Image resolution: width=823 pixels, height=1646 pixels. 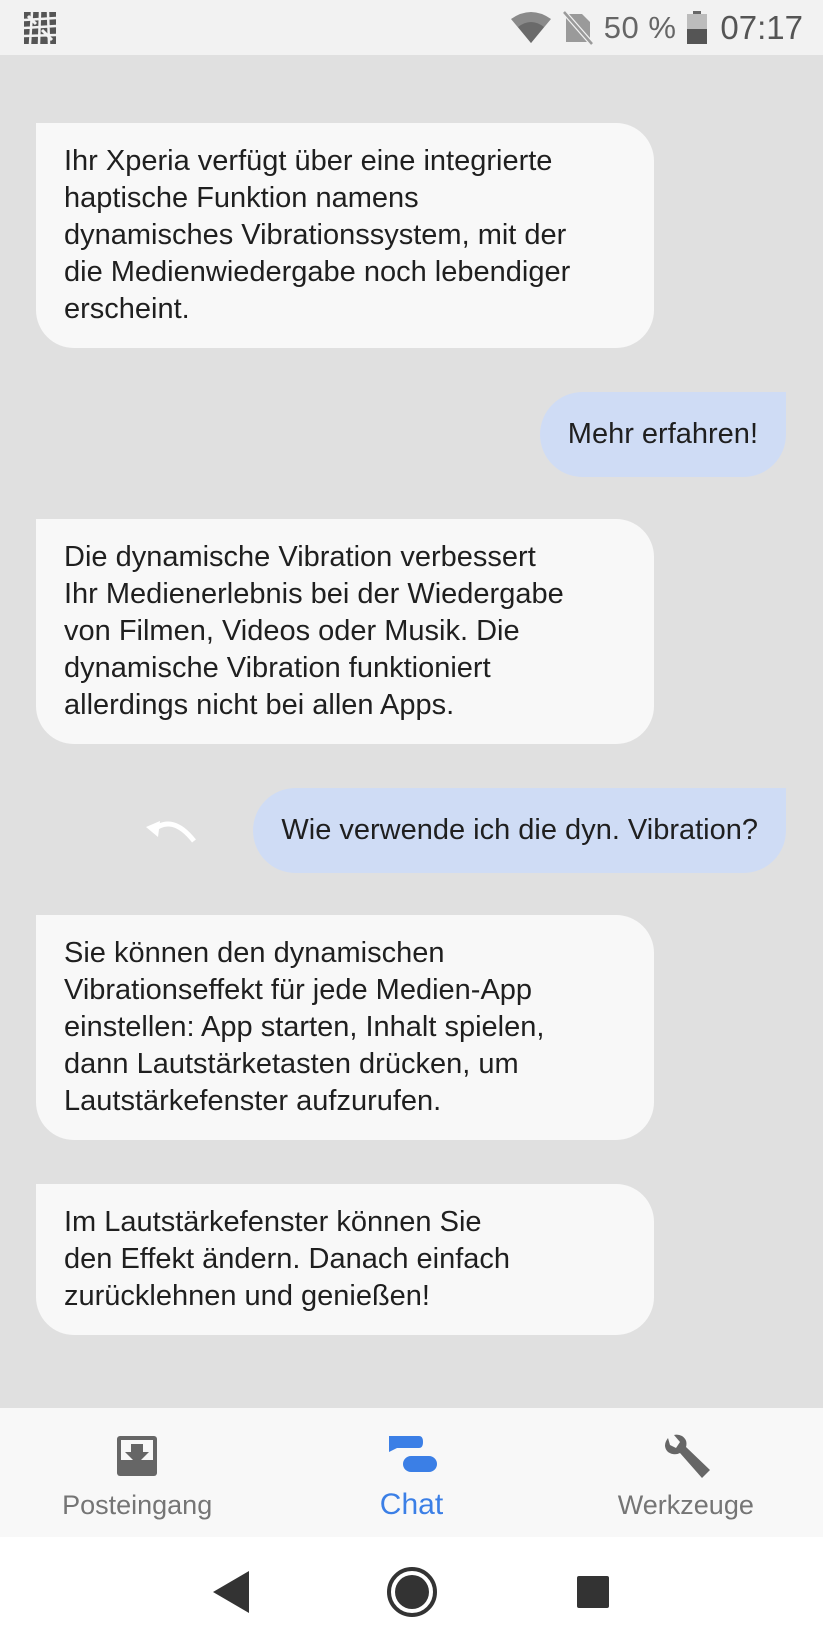 What do you see at coordinates (413, 1454) in the screenshot?
I see `chat-icon` at bounding box center [413, 1454].